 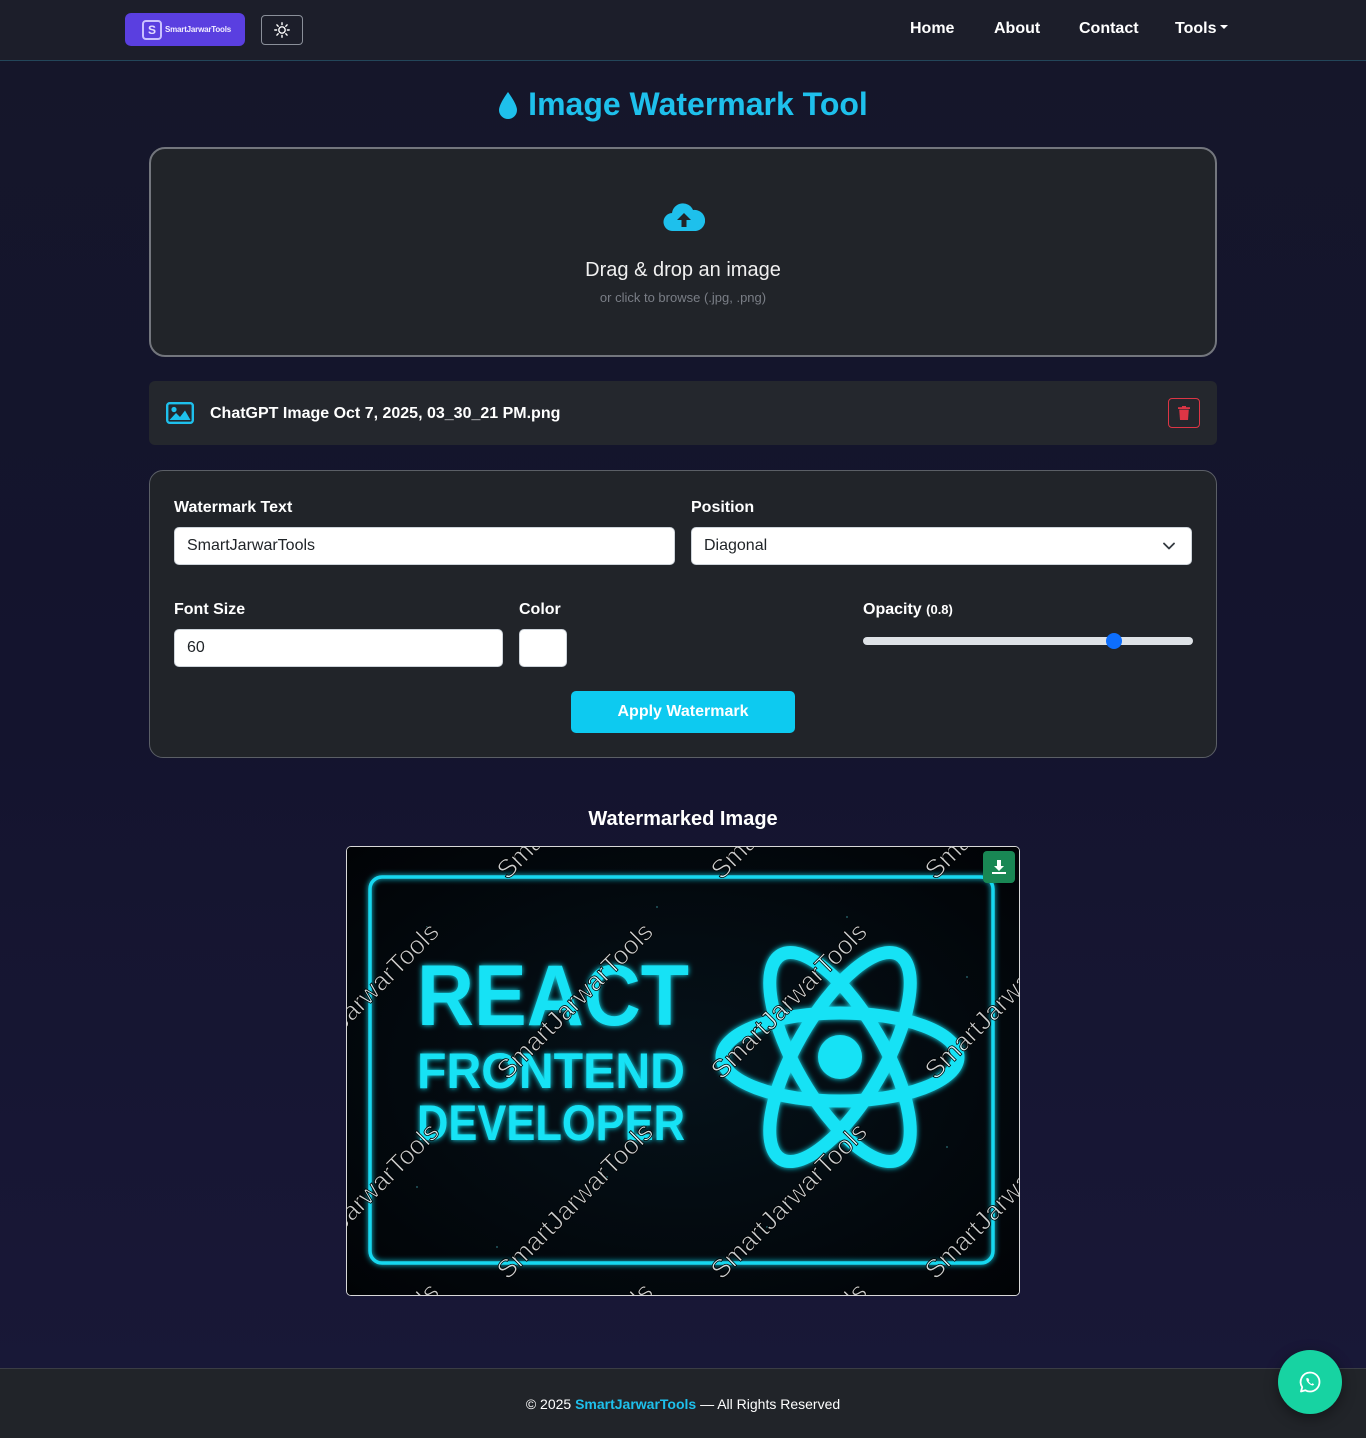 I want to click on nav-tools-label: Tools, so click(x=1196, y=28).